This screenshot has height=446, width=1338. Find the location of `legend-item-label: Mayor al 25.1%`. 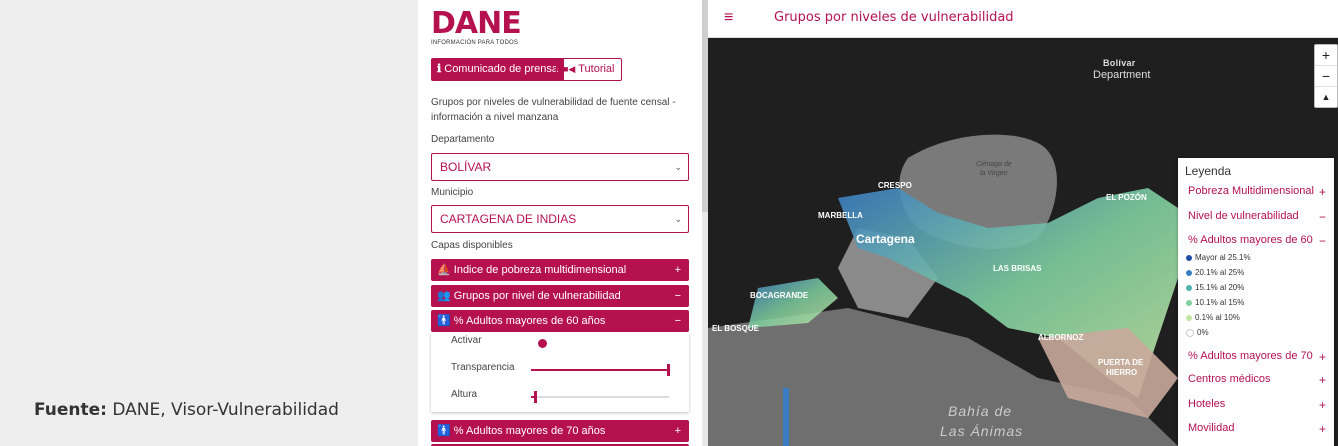

legend-item-label: Mayor al 25.1% is located at coordinates (1223, 257).